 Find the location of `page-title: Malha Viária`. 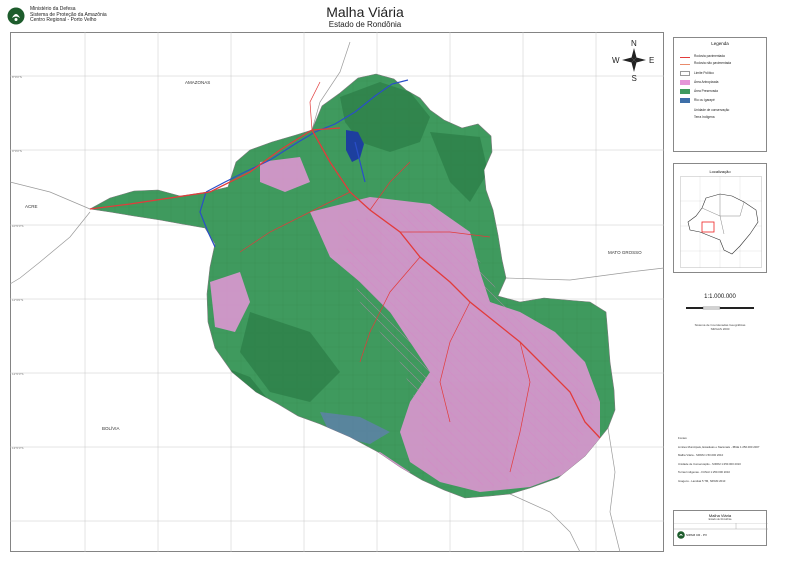

page-title: Malha Viária is located at coordinates (365, 12).